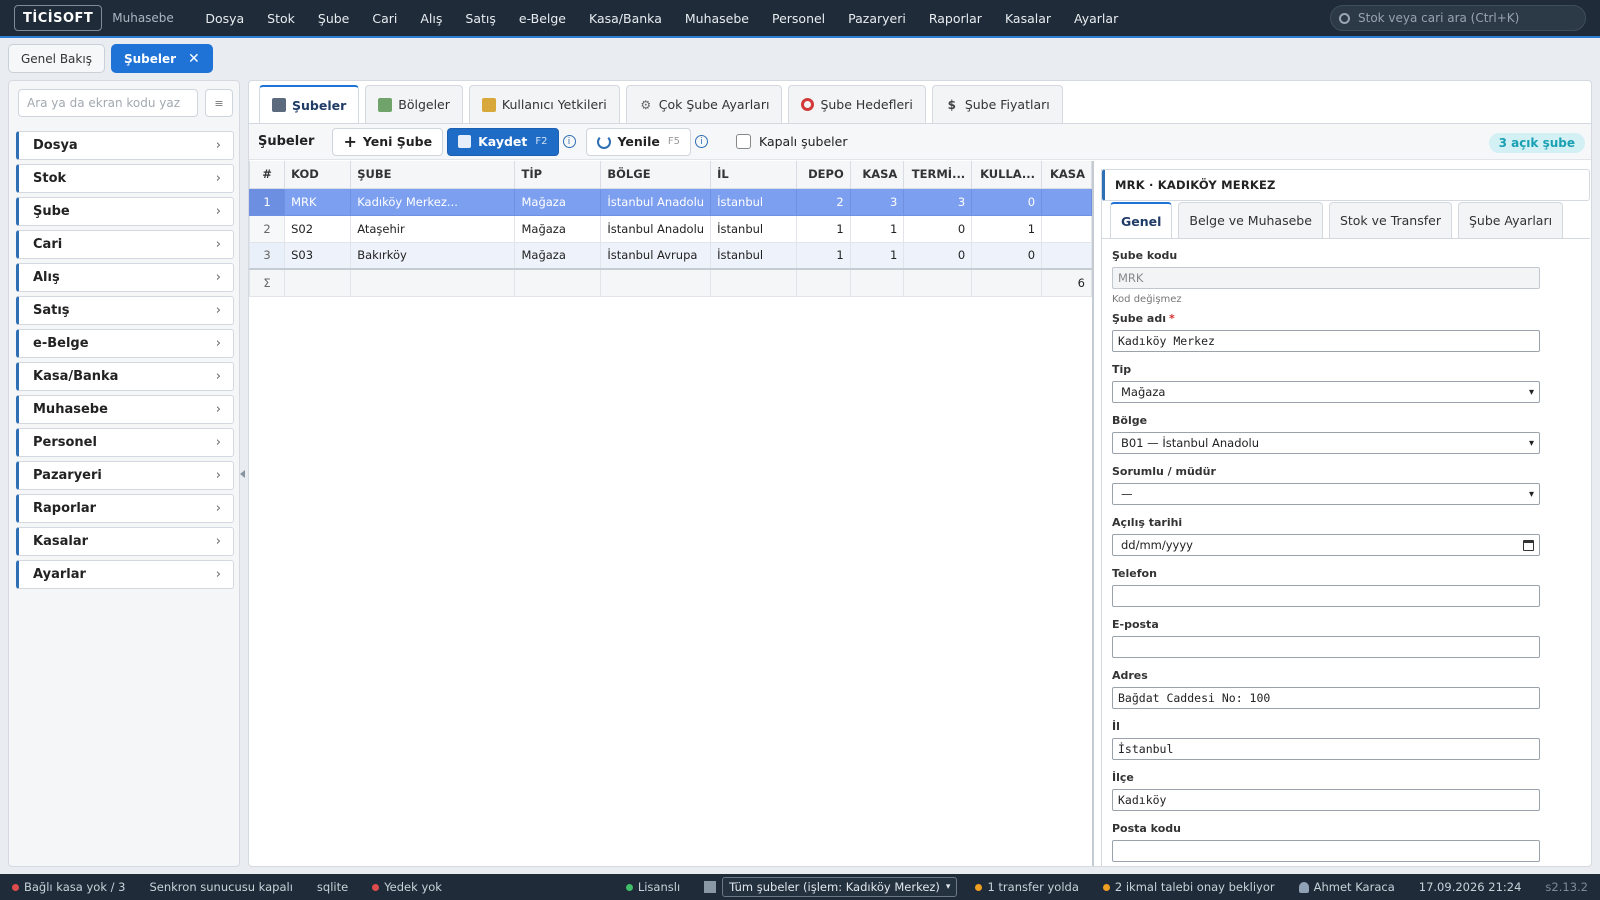 The height and width of the screenshot is (900, 1600). What do you see at coordinates (414, 104) in the screenshot?
I see `tab-bolgeler: Bölgeler` at bounding box center [414, 104].